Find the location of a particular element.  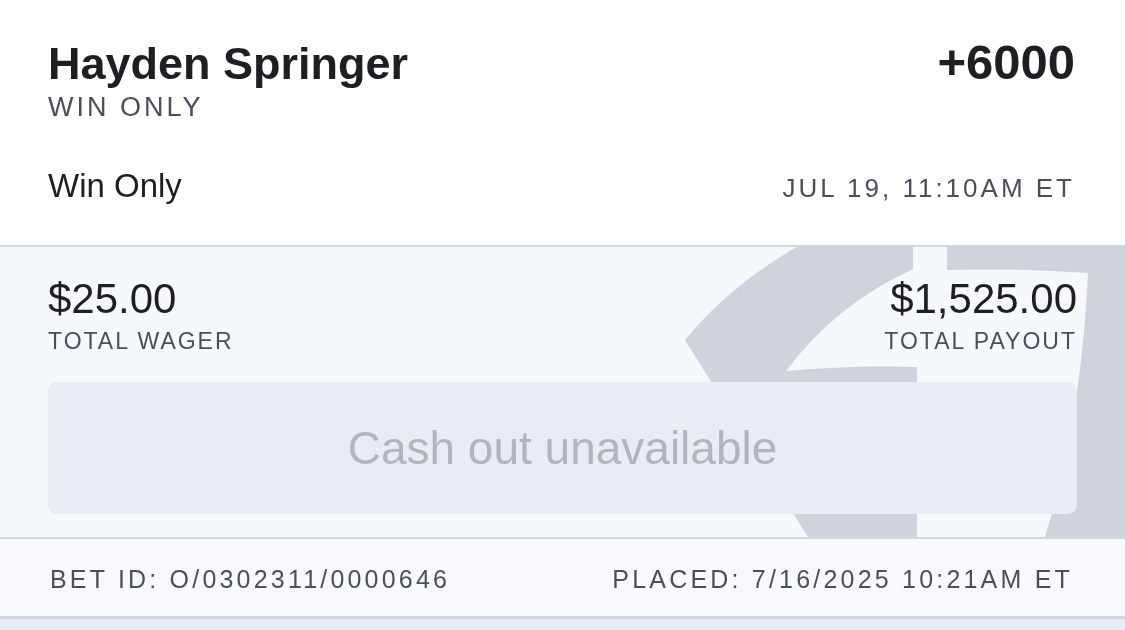

event-time: JUL 19, 11:10AM ET is located at coordinates (928, 188).